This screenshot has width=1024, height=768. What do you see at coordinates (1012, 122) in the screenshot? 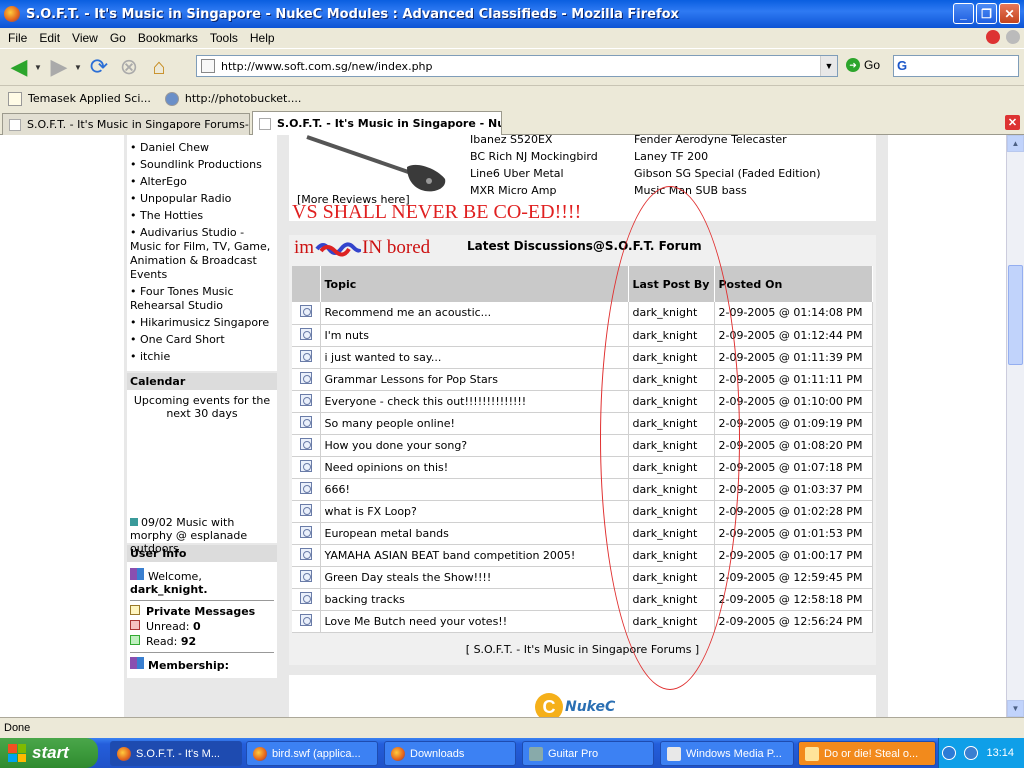
I see `close-tab-button: ✕` at bounding box center [1012, 122].